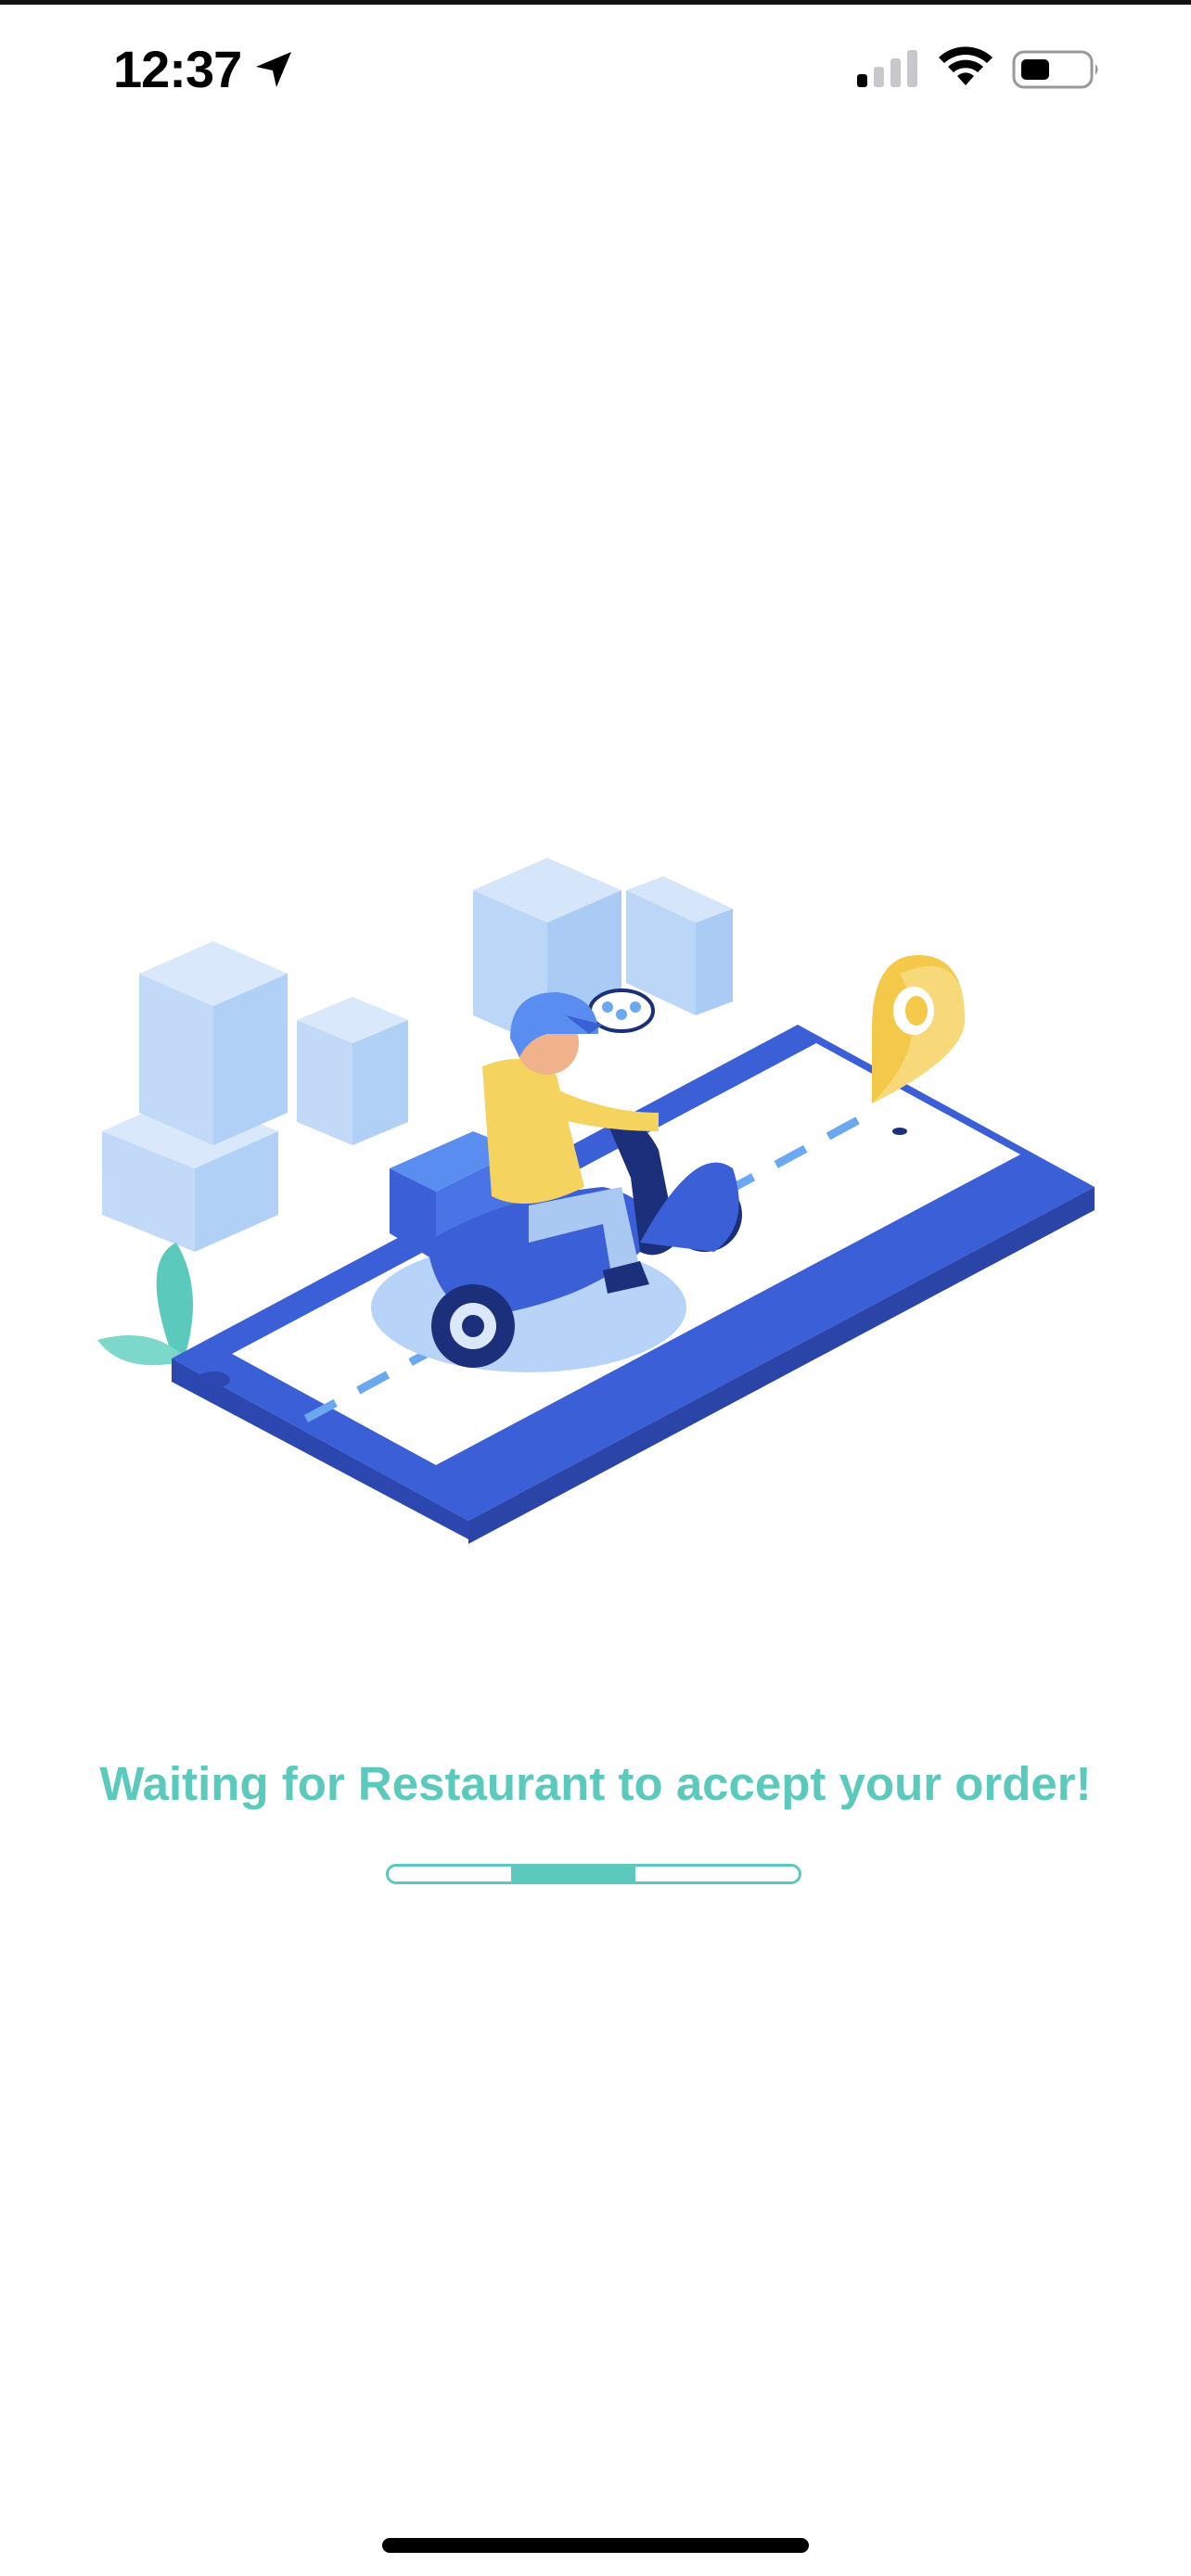  Describe the element at coordinates (573, 1874) in the screenshot. I see `loading-progress-fill` at that location.